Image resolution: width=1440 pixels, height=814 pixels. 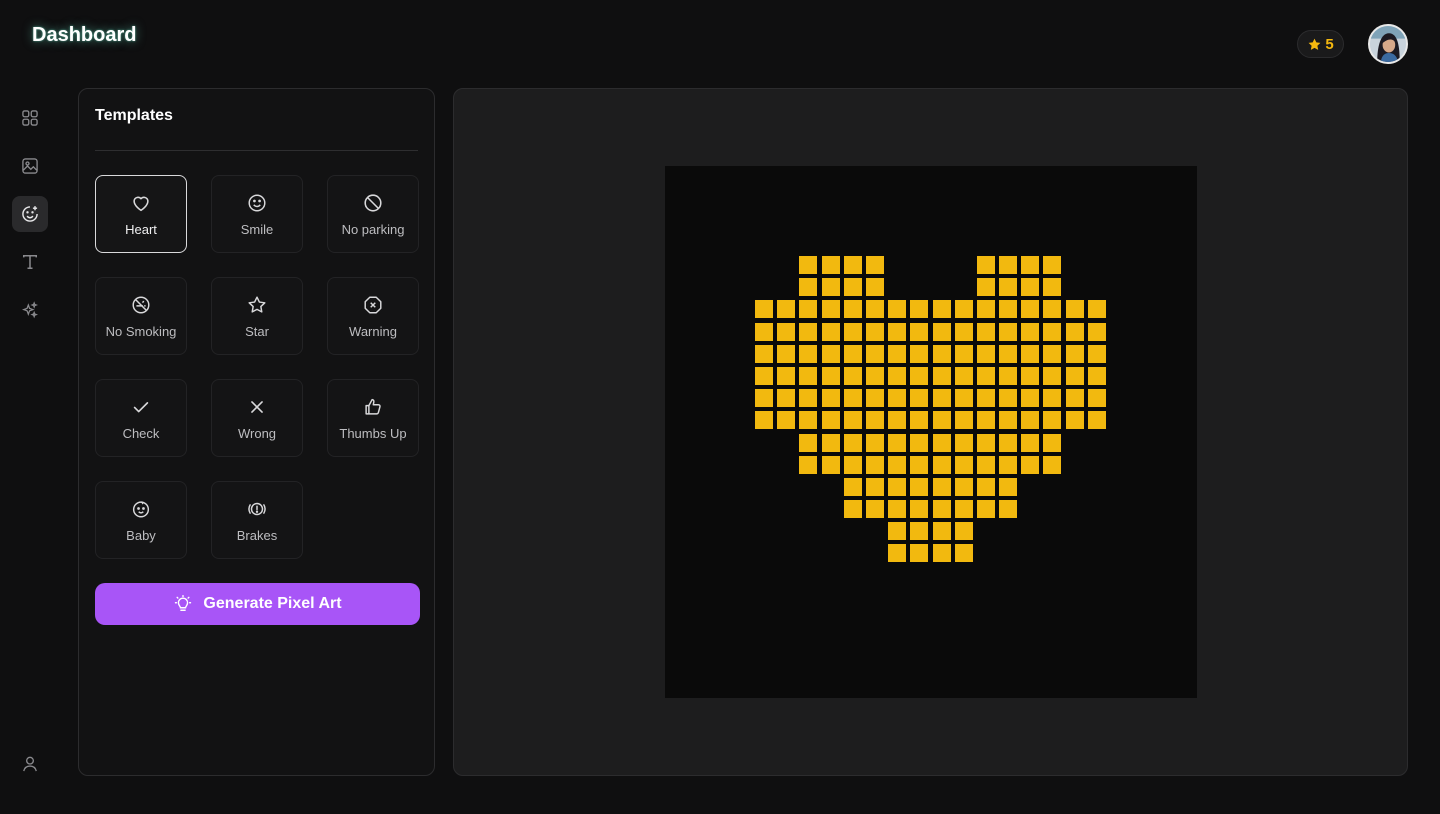 I want to click on template-label: Star, so click(x=257, y=331).